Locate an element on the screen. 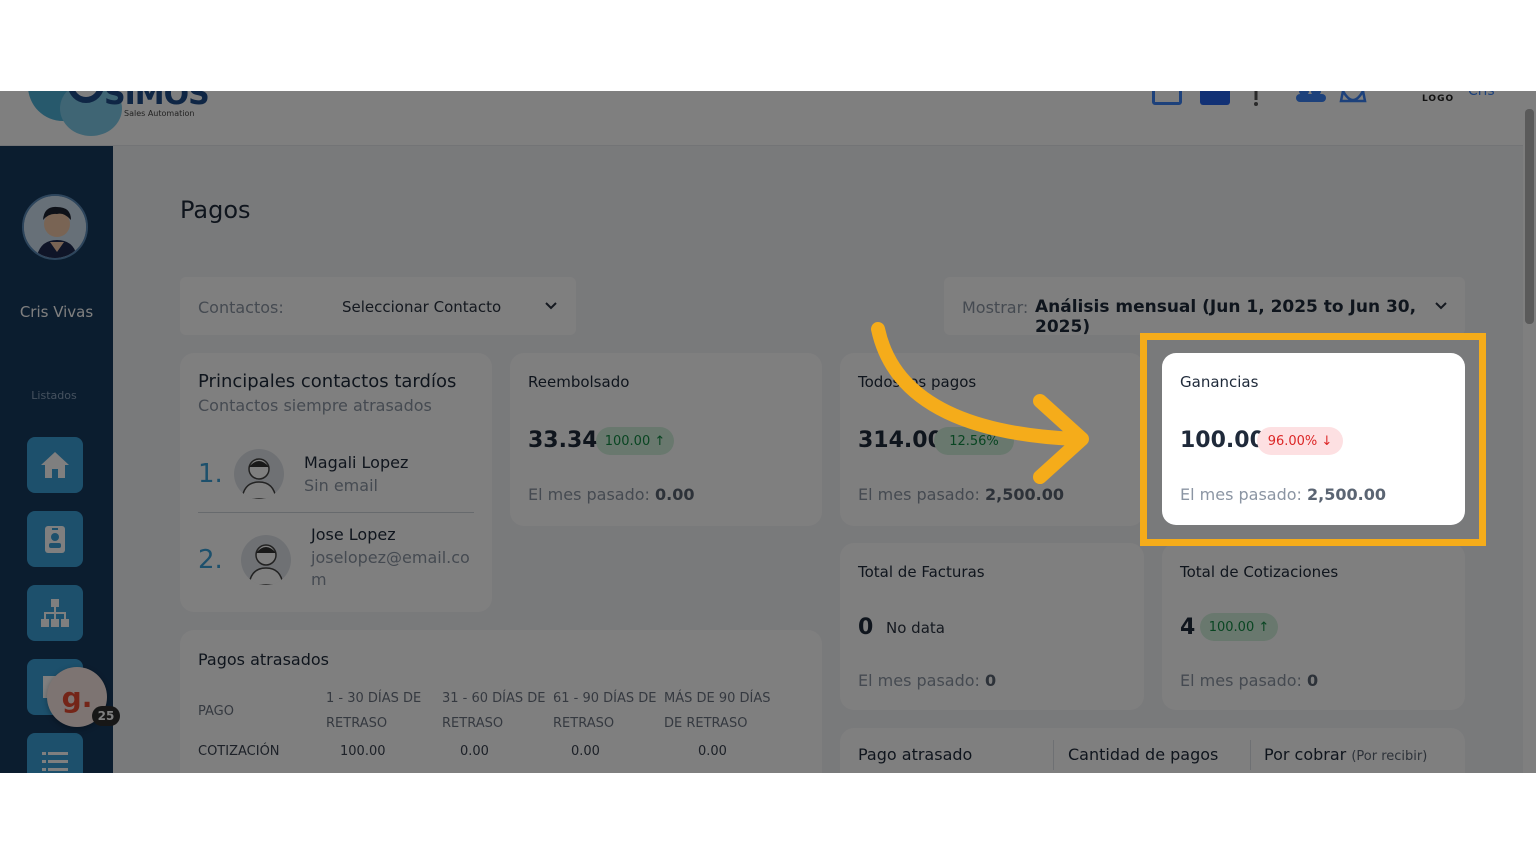 The width and height of the screenshot is (1536, 864). summary-column-late: Pago atrasado is located at coordinates (915, 754).